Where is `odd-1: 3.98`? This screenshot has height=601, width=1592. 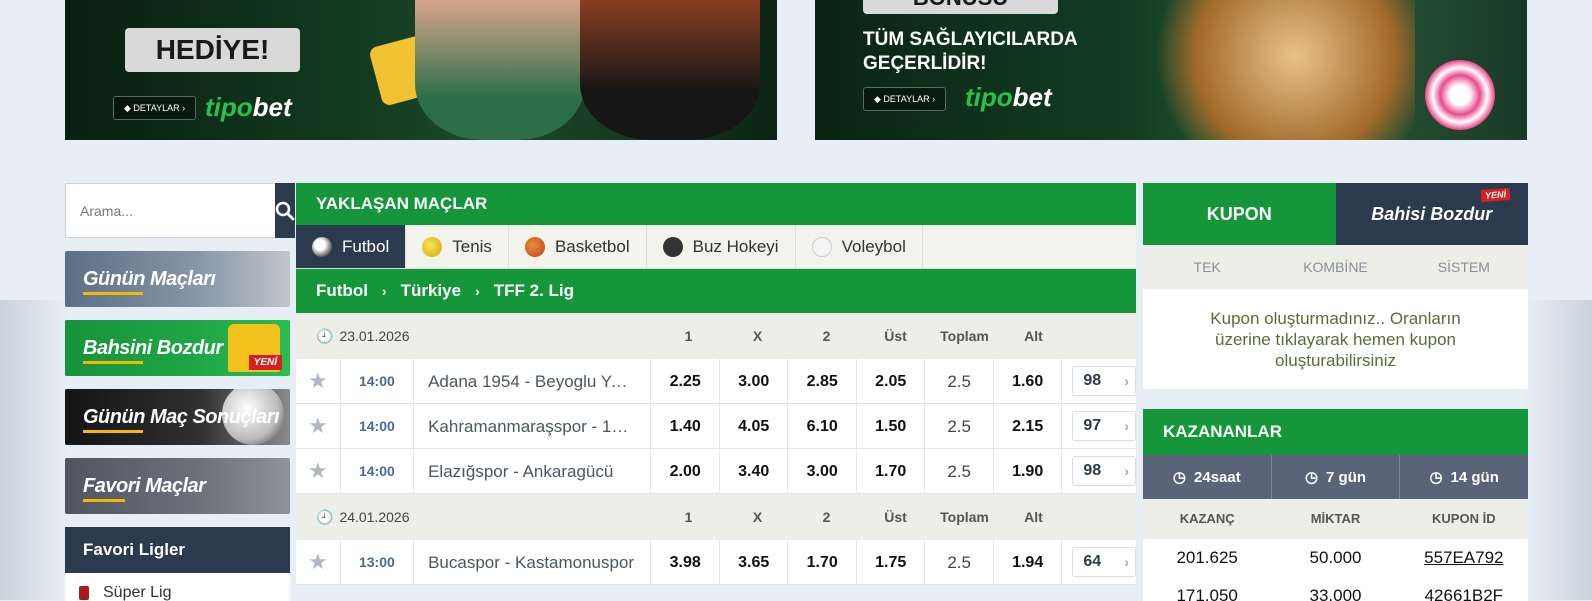 odd-1: 3.98 is located at coordinates (685, 562).